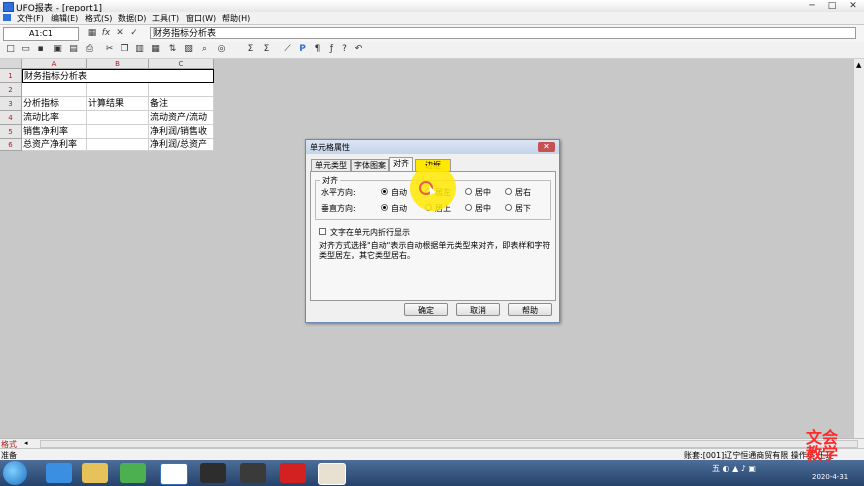 The width and height of the screenshot is (864, 486). I want to click on row-header: 3, so click(11, 104).